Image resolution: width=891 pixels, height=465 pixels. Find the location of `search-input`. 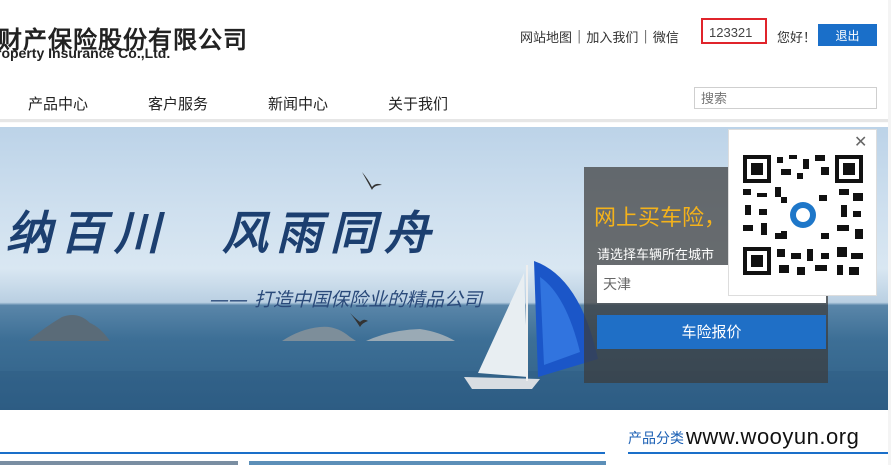

search-input is located at coordinates (785, 98).